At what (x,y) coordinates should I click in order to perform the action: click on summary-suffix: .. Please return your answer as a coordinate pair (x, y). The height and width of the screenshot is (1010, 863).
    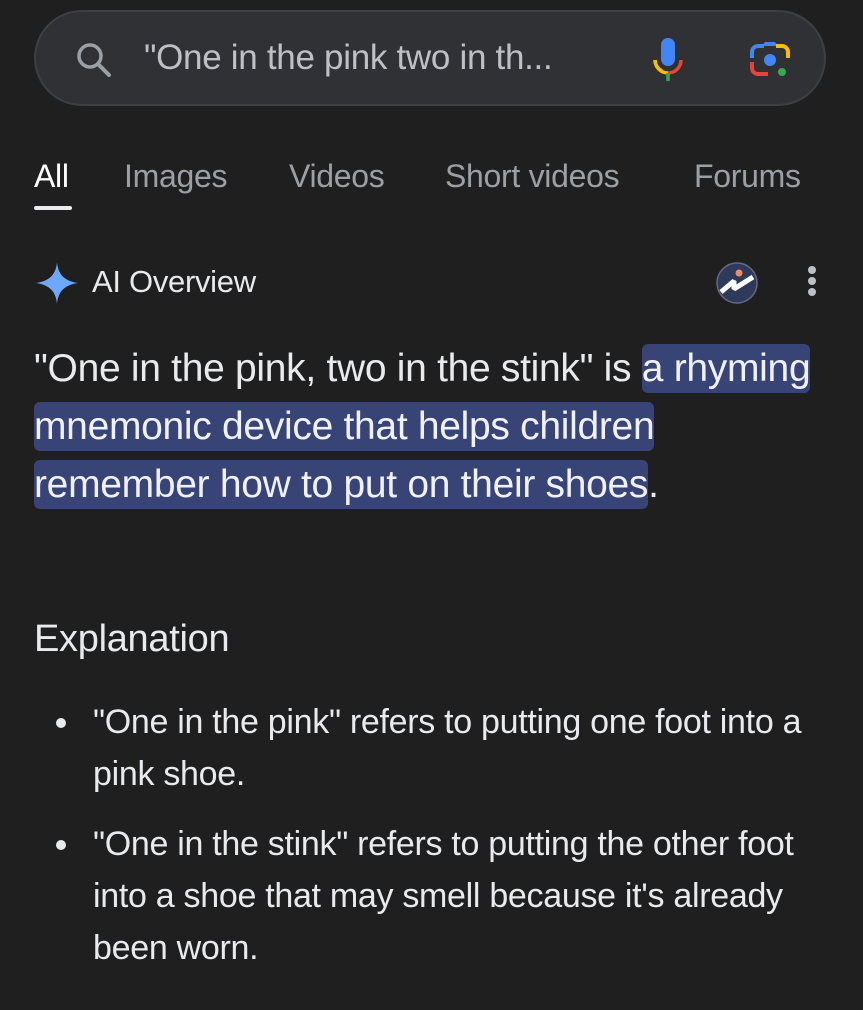
    Looking at the image, I should click on (653, 484).